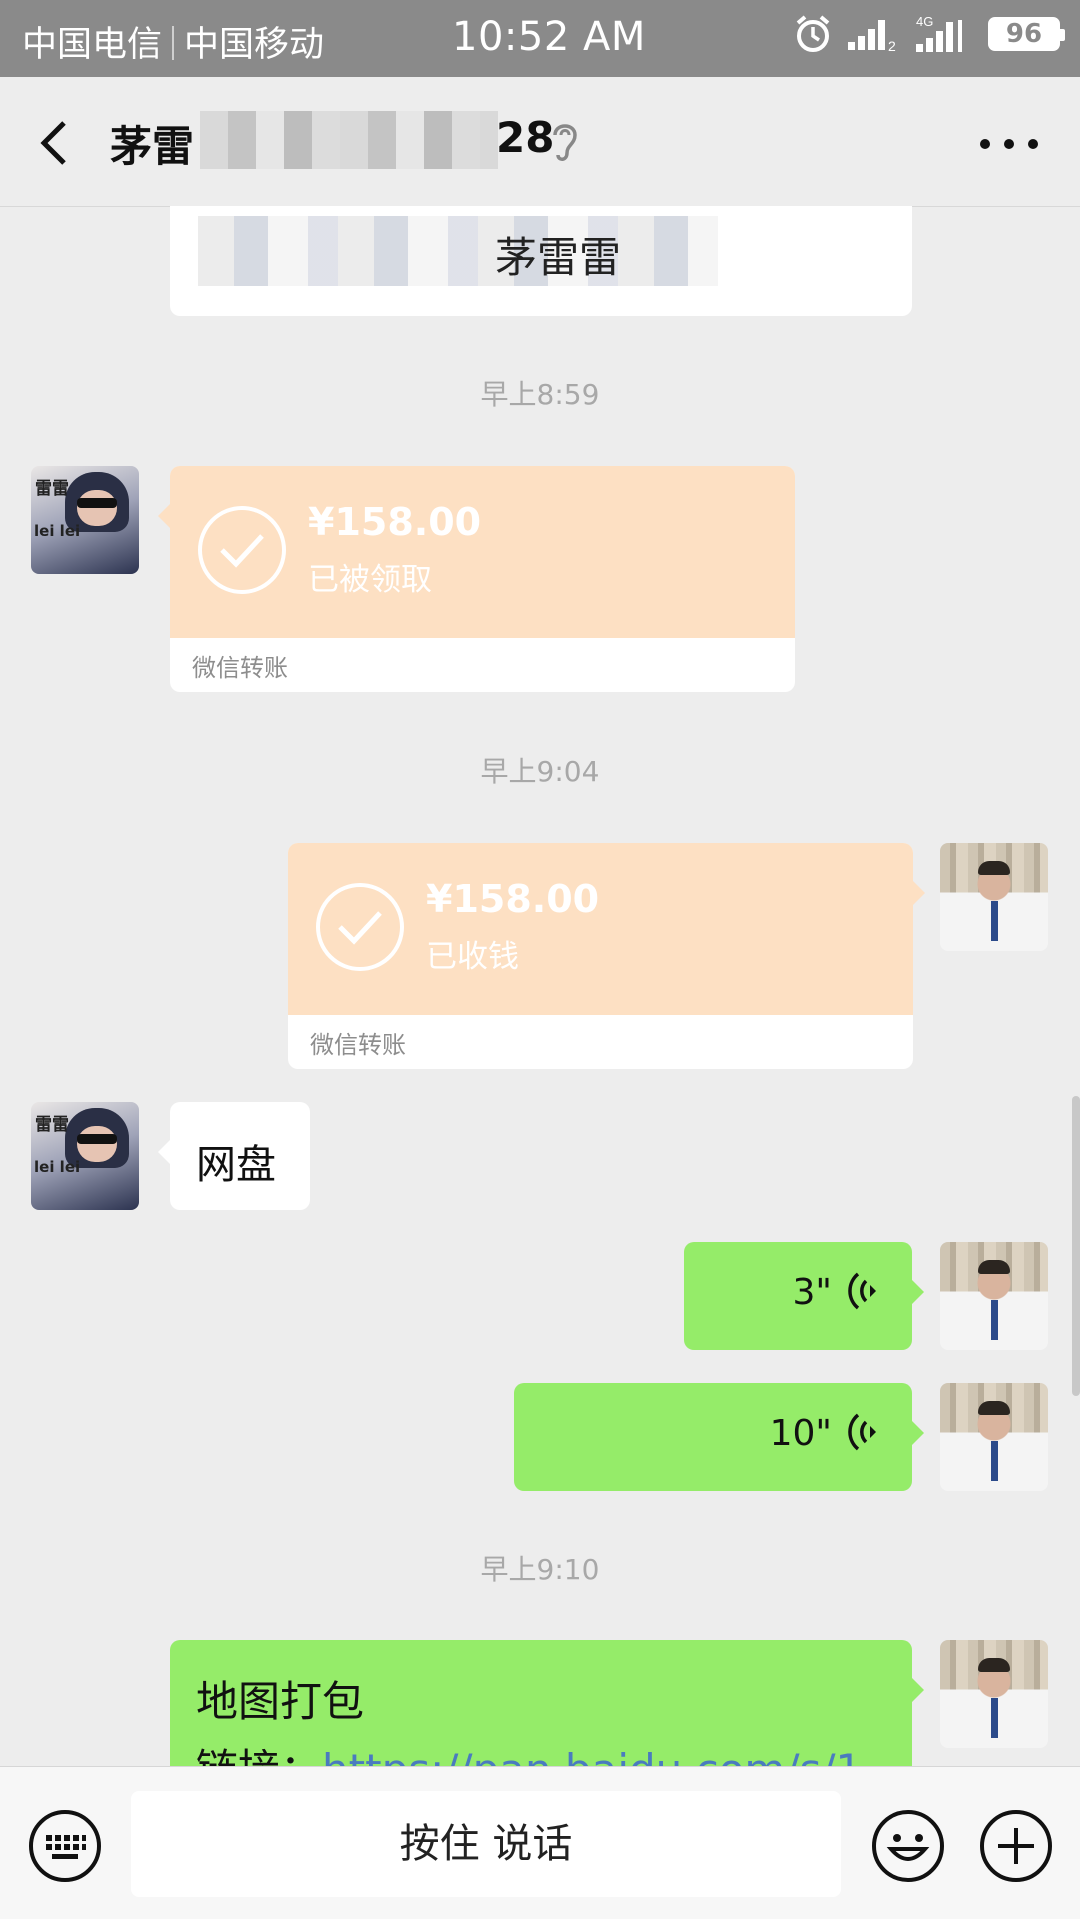 This screenshot has width=1080, height=1919. I want to click on message-card-partial: 茅雷雷, so click(541, 261).